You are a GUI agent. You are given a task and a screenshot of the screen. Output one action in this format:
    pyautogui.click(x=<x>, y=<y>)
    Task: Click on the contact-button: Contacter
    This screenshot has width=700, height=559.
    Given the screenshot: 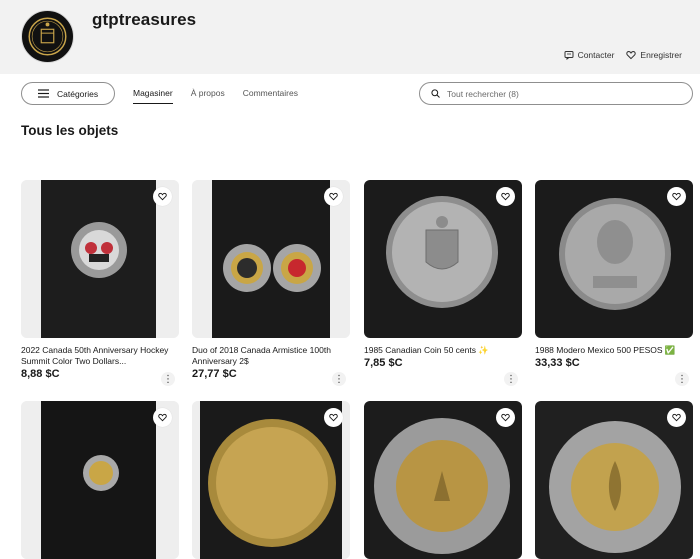 What is the action you would take?
    pyautogui.click(x=589, y=55)
    